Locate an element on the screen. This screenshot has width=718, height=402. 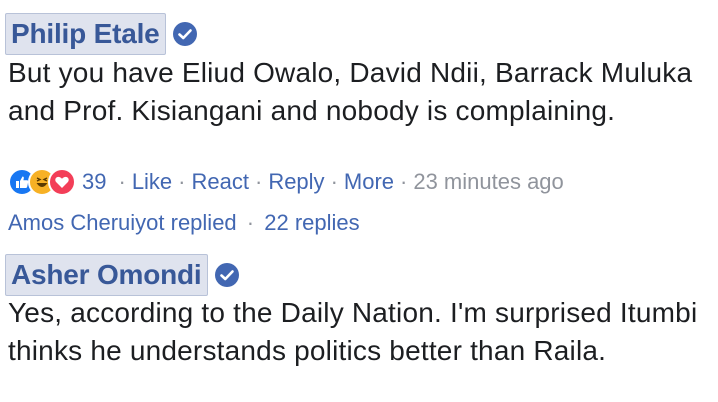
love-reaction-icon is located at coordinates (62, 182).